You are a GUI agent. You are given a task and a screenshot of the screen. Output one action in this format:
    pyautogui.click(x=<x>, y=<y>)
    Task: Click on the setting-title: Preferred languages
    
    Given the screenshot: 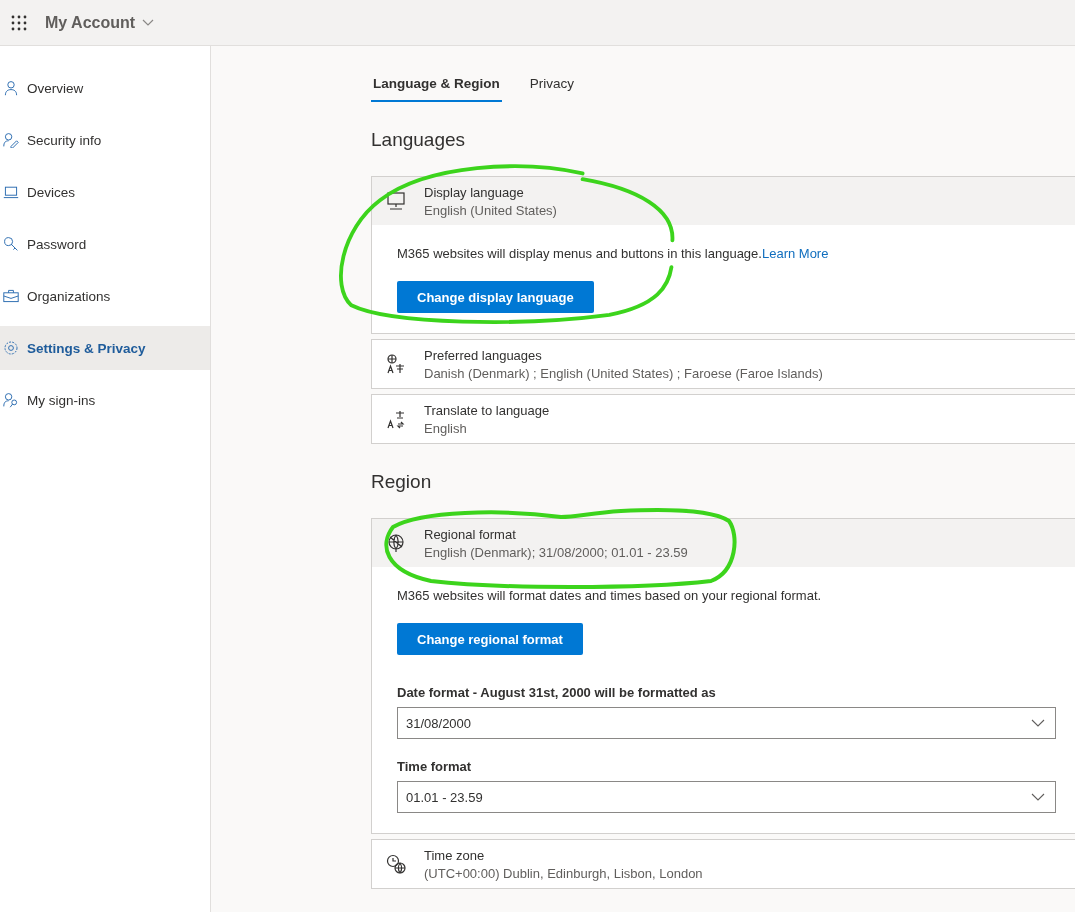 What is the action you would take?
    pyautogui.click(x=483, y=355)
    